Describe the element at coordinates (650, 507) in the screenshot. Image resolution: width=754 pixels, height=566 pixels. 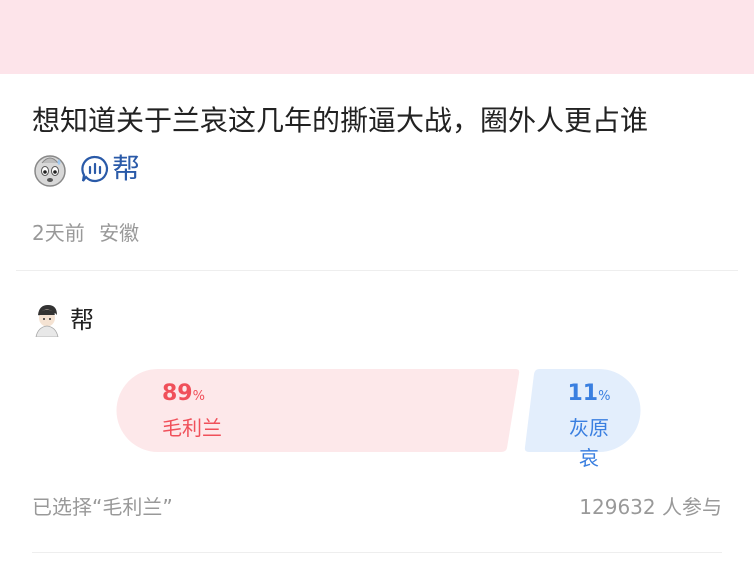
I see `participant-count: 129632 人参与` at that location.